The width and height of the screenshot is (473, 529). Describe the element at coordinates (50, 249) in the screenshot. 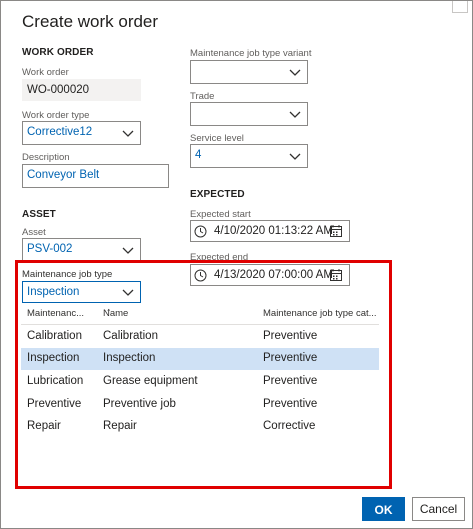

I see `asset-value: PSV-002` at that location.